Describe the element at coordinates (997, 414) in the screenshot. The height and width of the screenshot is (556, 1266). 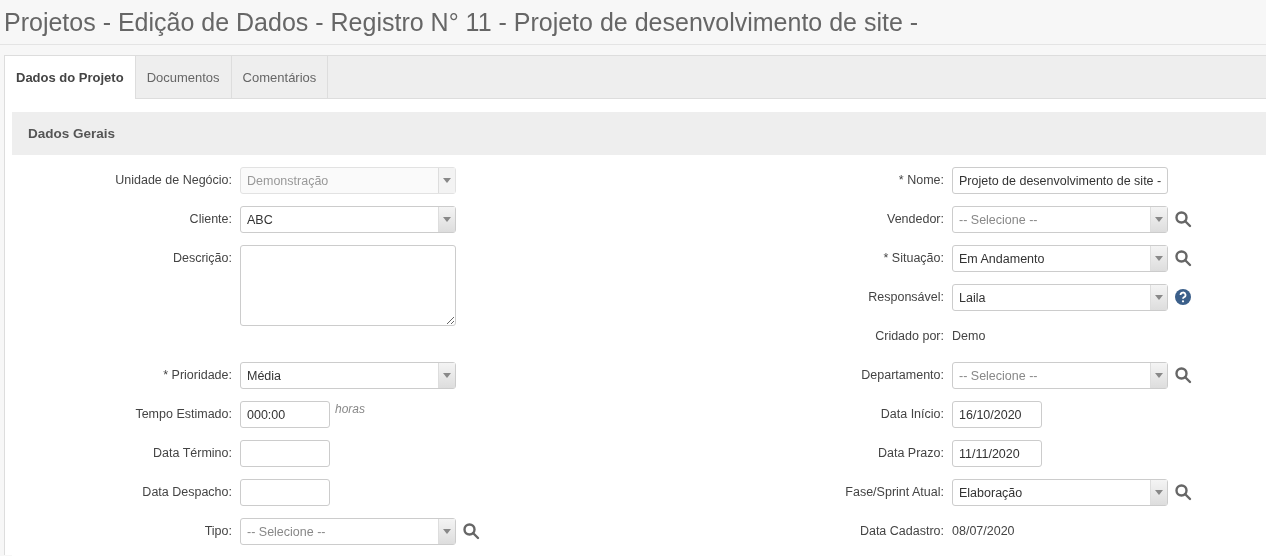
I see `text-field: 16/10/2020` at that location.